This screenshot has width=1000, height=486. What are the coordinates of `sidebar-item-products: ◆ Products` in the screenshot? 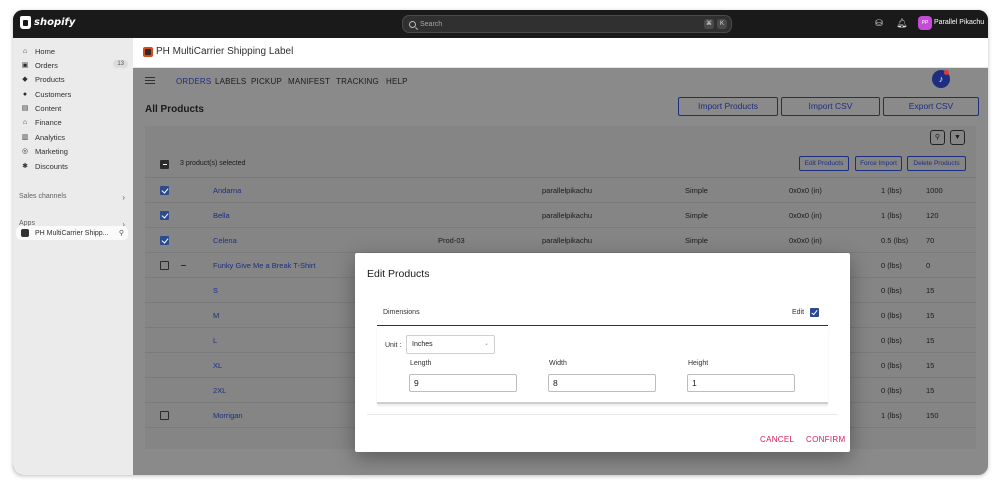 It's located at (76, 79).